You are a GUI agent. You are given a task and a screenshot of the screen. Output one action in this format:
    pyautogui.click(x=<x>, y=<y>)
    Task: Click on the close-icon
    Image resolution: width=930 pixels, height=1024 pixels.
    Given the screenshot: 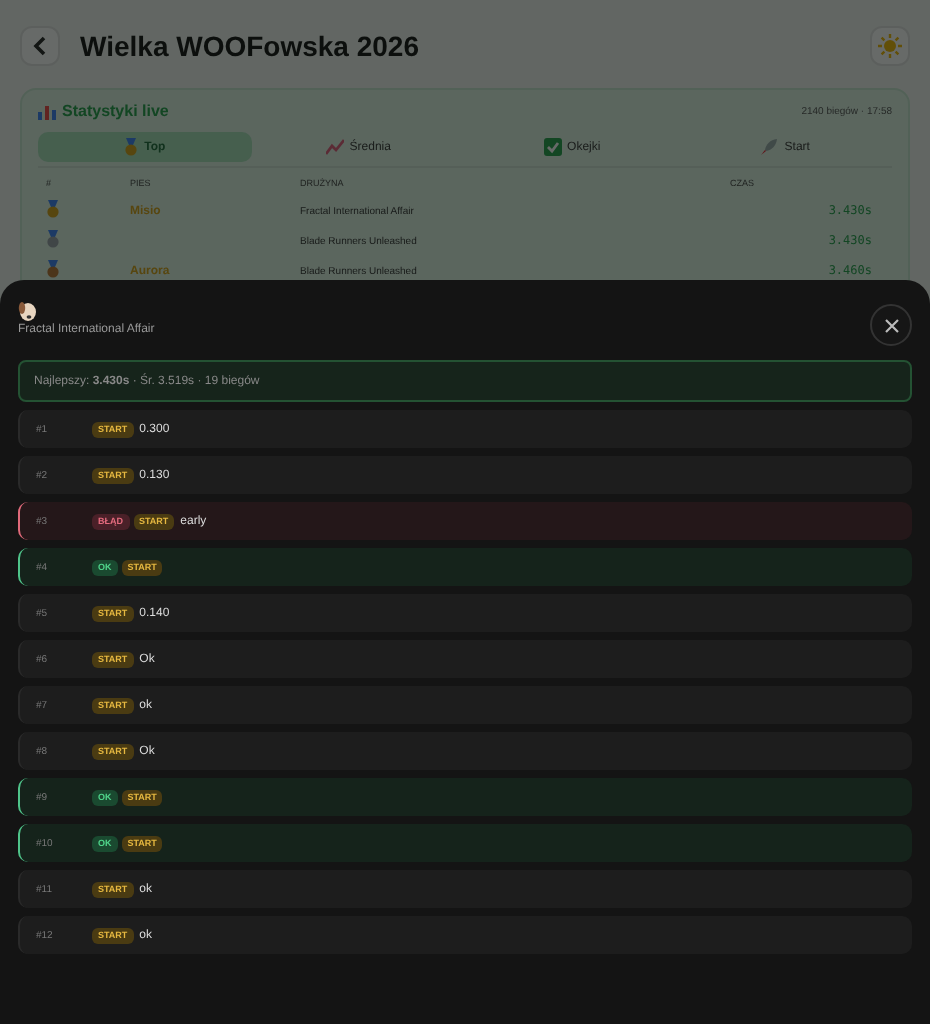 What is the action you would take?
    pyautogui.click(x=891, y=325)
    